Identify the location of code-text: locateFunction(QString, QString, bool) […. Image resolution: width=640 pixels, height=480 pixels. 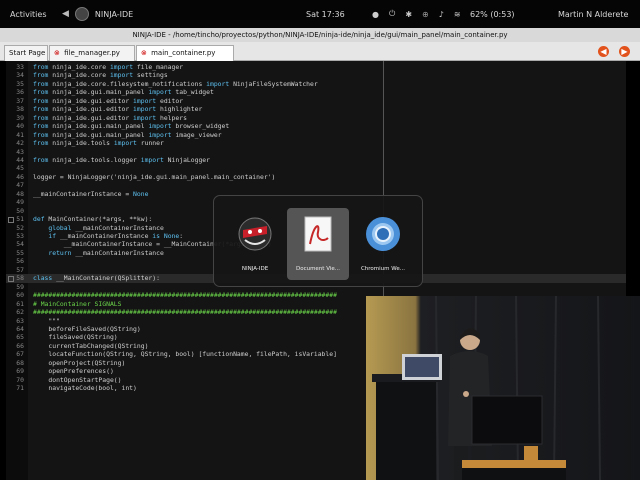
(185, 354).